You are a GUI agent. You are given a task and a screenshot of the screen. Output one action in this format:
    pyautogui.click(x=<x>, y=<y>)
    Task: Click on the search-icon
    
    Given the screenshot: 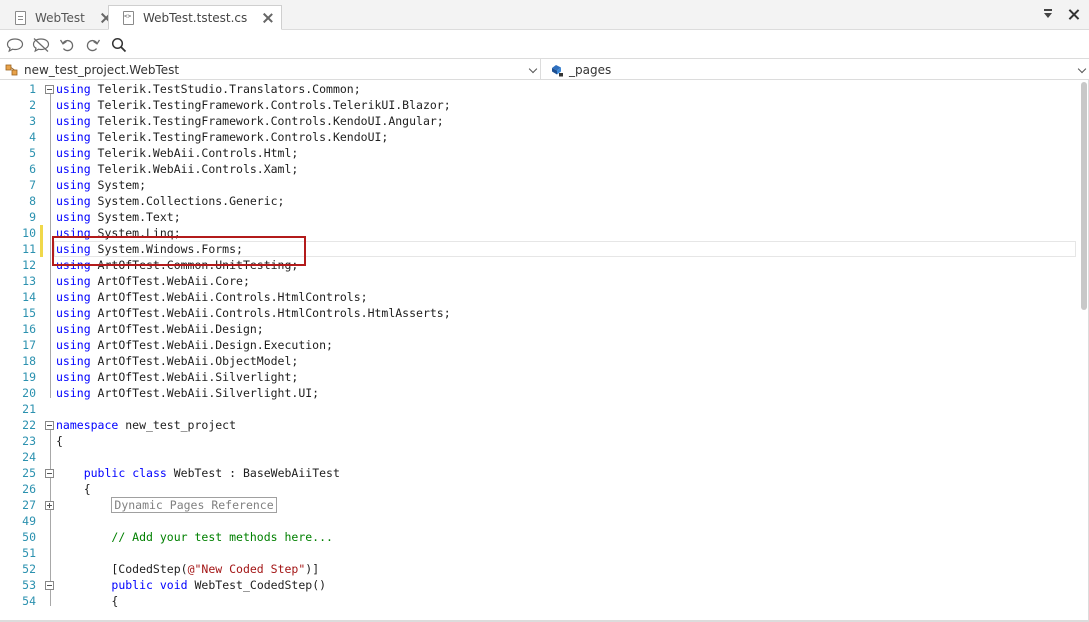 What is the action you would take?
    pyautogui.click(x=119, y=45)
    